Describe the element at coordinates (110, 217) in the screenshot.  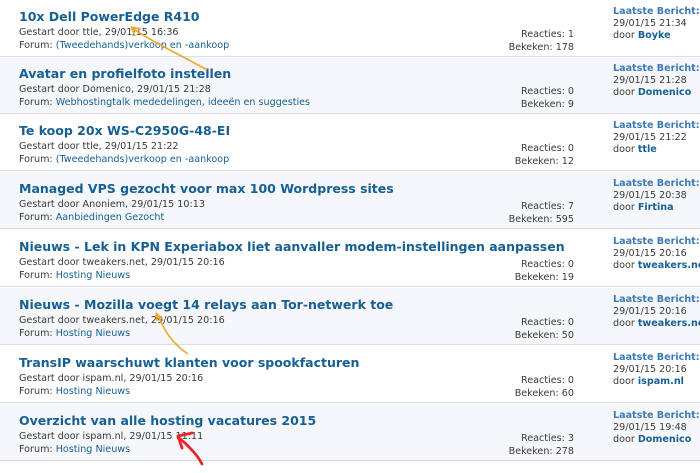
I see `forum-link: Aanbiedingen Gezocht` at that location.